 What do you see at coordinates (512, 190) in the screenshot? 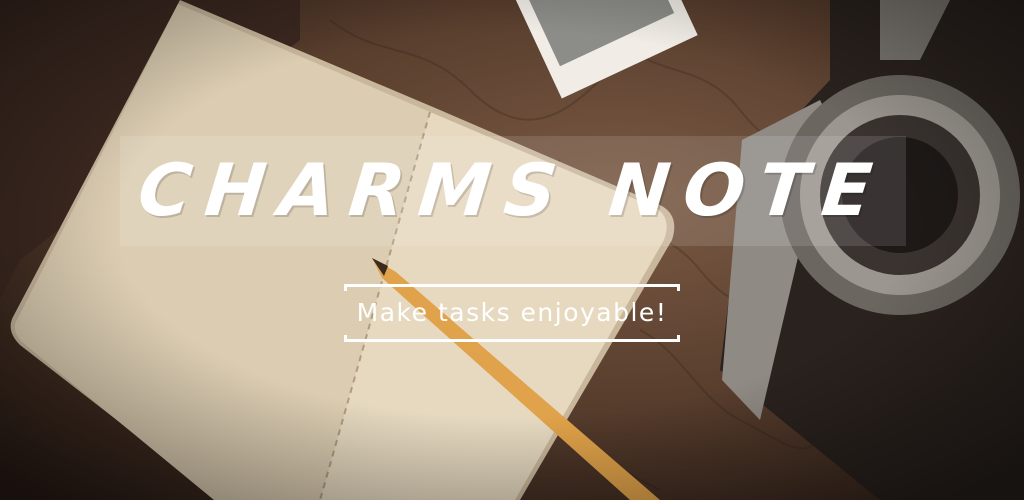
I see `app-title: CHARMS NOTE` at bounding box center [512, 190].